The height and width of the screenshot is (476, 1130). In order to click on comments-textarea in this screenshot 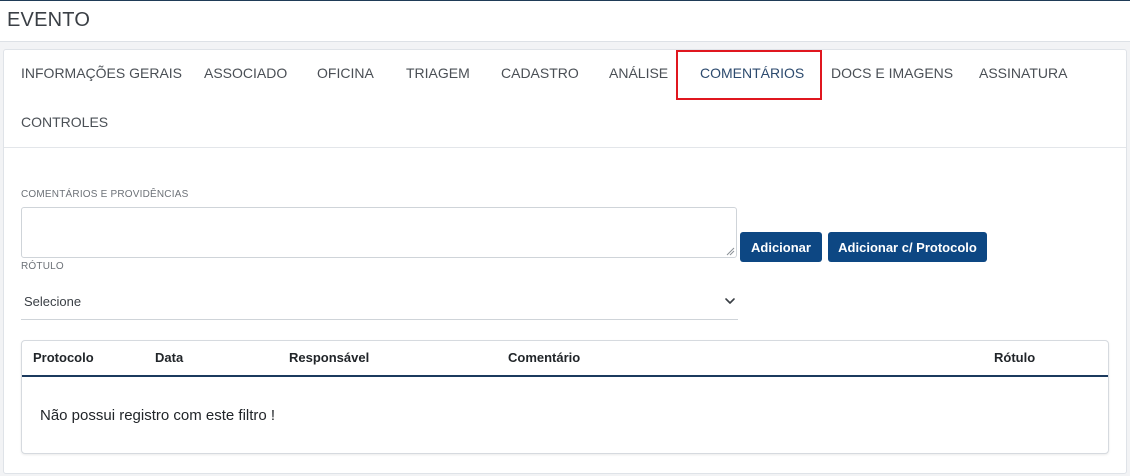, I will do `click(379, 232)`.